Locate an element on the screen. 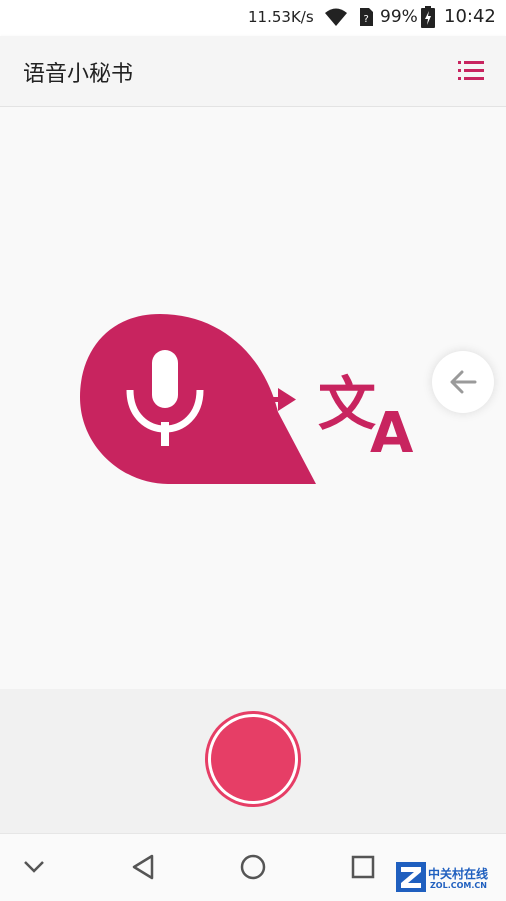 The height and width of the screenshot is (901, 506). watermark-brand: 中关村在线 is located at coordinates (458, 874).